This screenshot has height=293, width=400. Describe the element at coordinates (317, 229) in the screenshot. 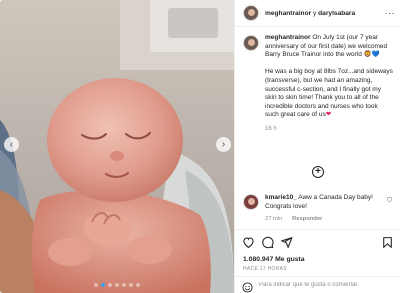

I see `divider` at that location.